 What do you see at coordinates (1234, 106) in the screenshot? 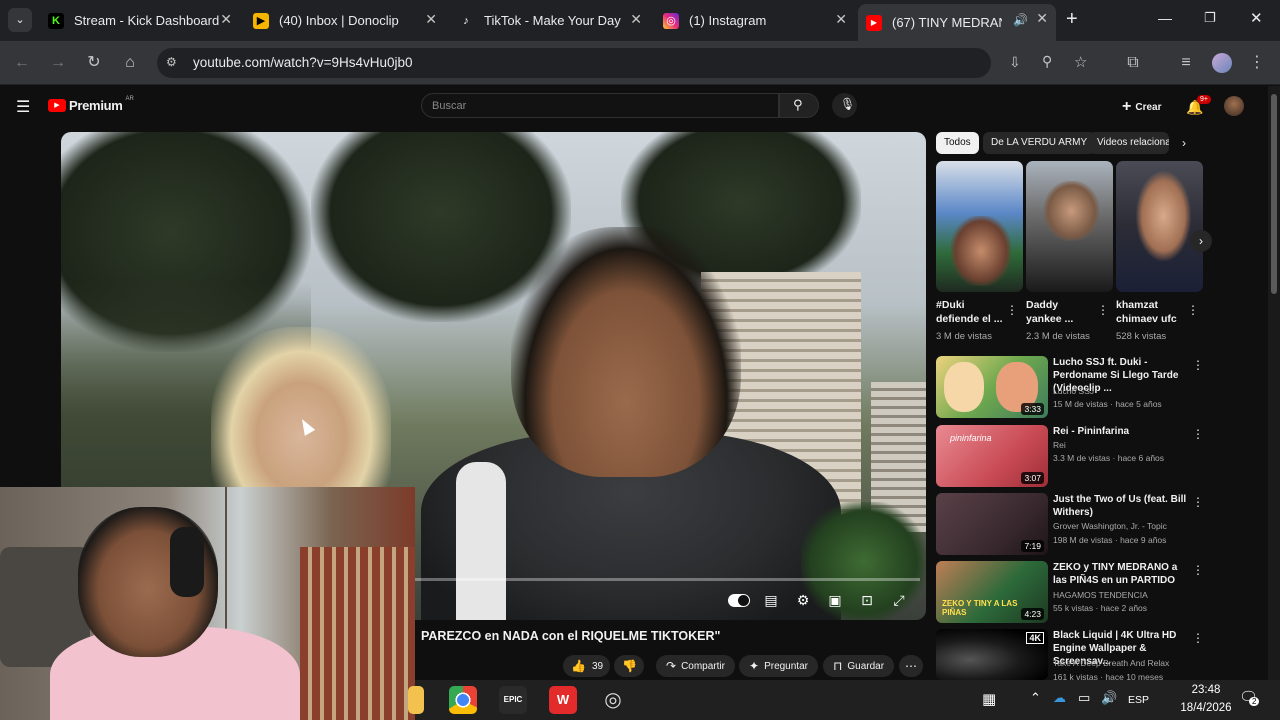
I see `account-avatar` at bounding box center [1234, 106].